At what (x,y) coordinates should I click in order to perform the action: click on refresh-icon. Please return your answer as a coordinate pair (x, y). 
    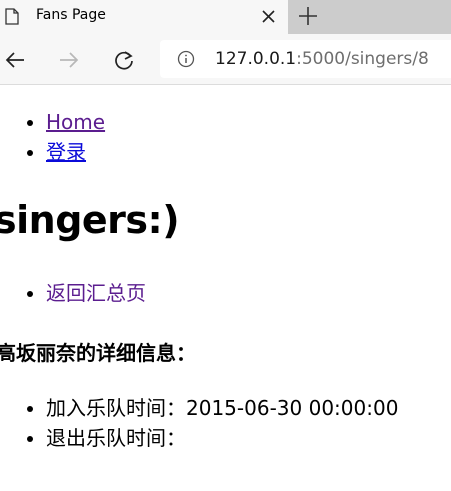
    Looking at the image, I should click on (124, 60).